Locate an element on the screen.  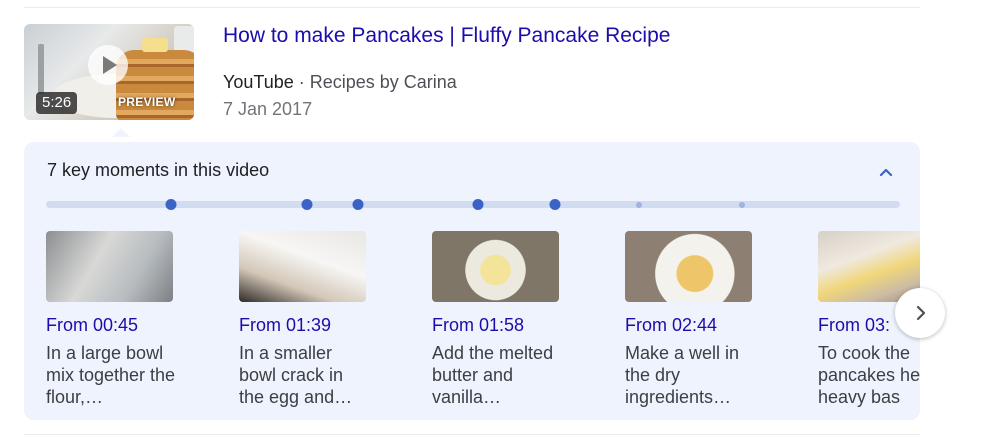
key-moment-description: To cook the pancakes he a heavy bas is located at coordinates (869, 375).